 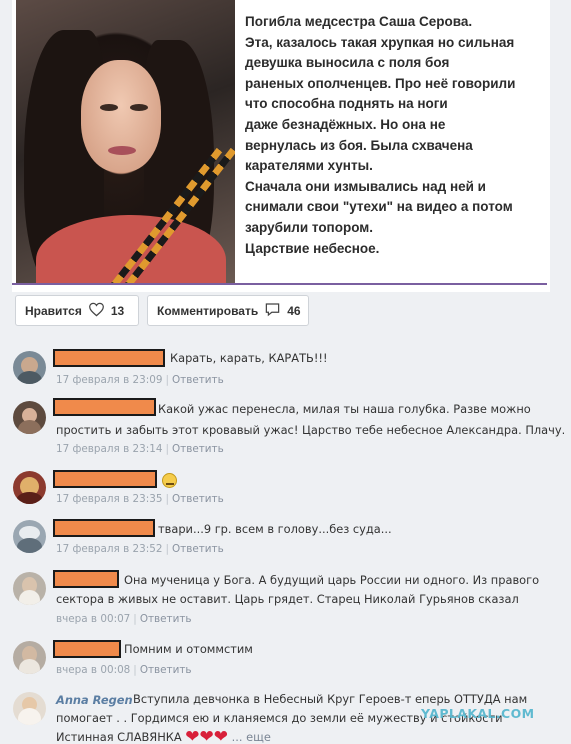 I want to click on post-actions: Нравится 13 Комментировать 46, so click(x=281, y=315).